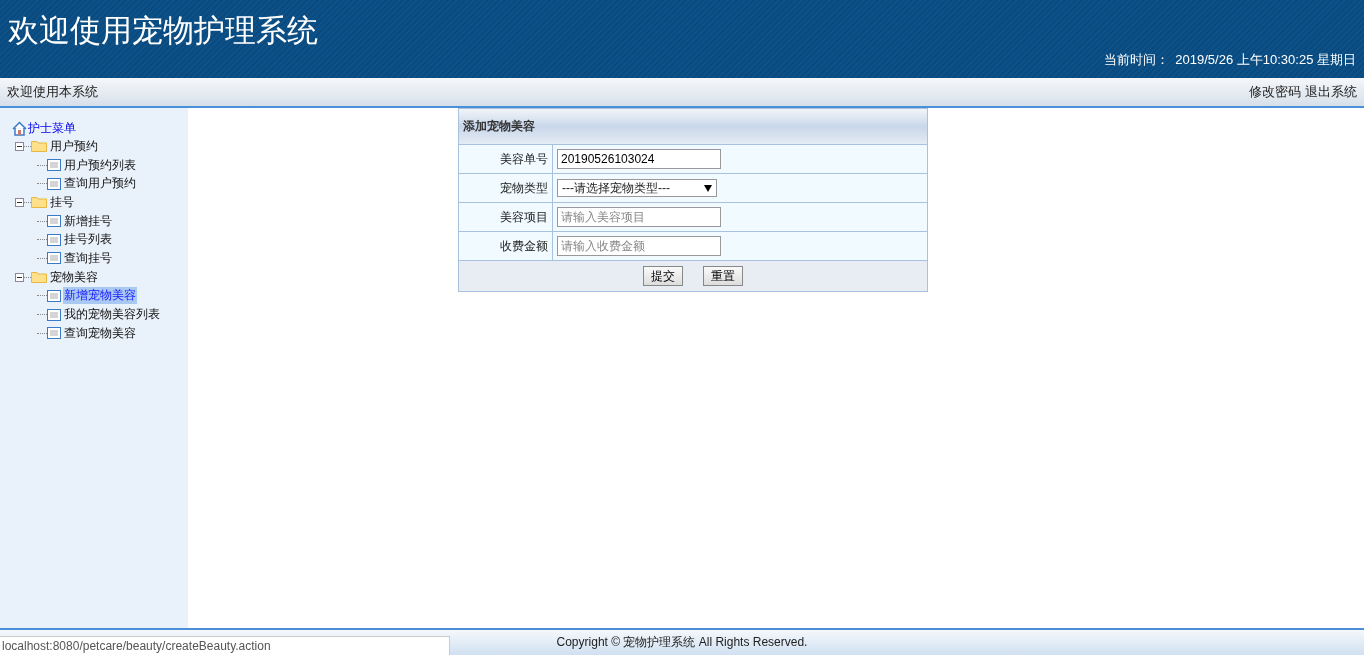 This screenshot has width=1364, height=655. I want to click on app-title: 欢迎使用宠物护理系统, so click(163, 31).